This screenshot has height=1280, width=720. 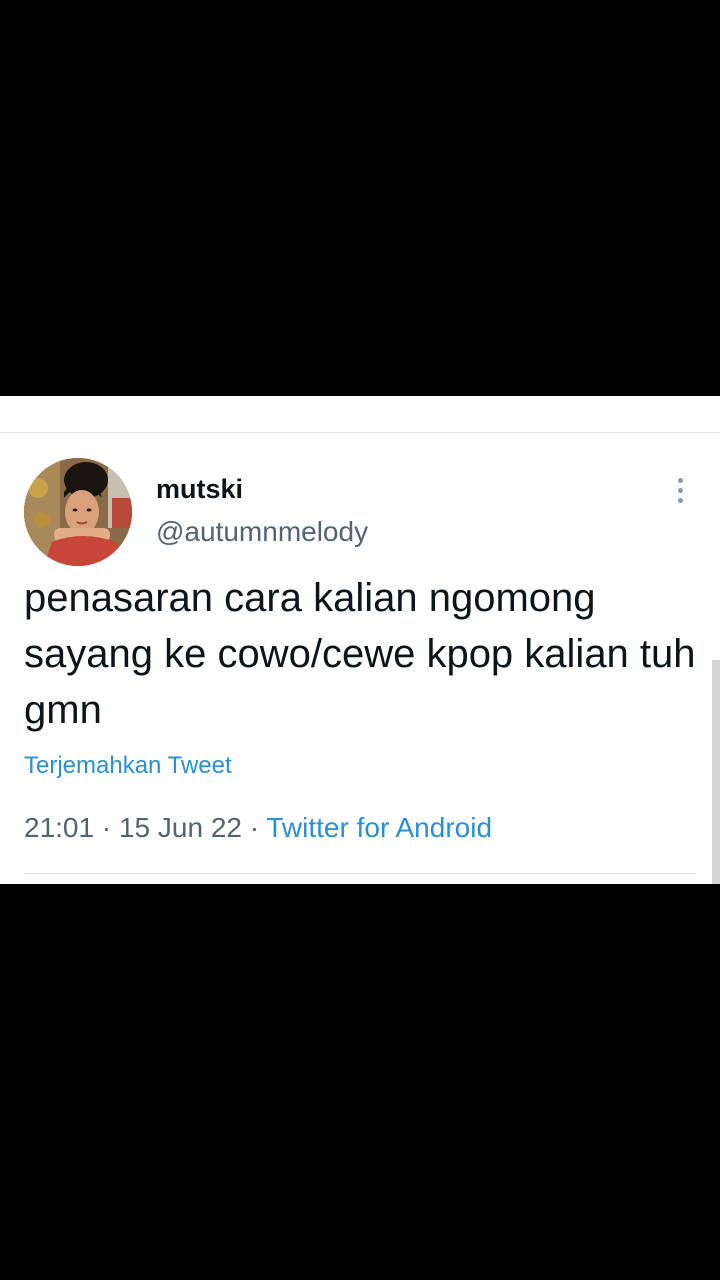 What do you see at coordinates (716, 772) in the screenshot?
I see `scrollbar` at bounding box center [716, 772].